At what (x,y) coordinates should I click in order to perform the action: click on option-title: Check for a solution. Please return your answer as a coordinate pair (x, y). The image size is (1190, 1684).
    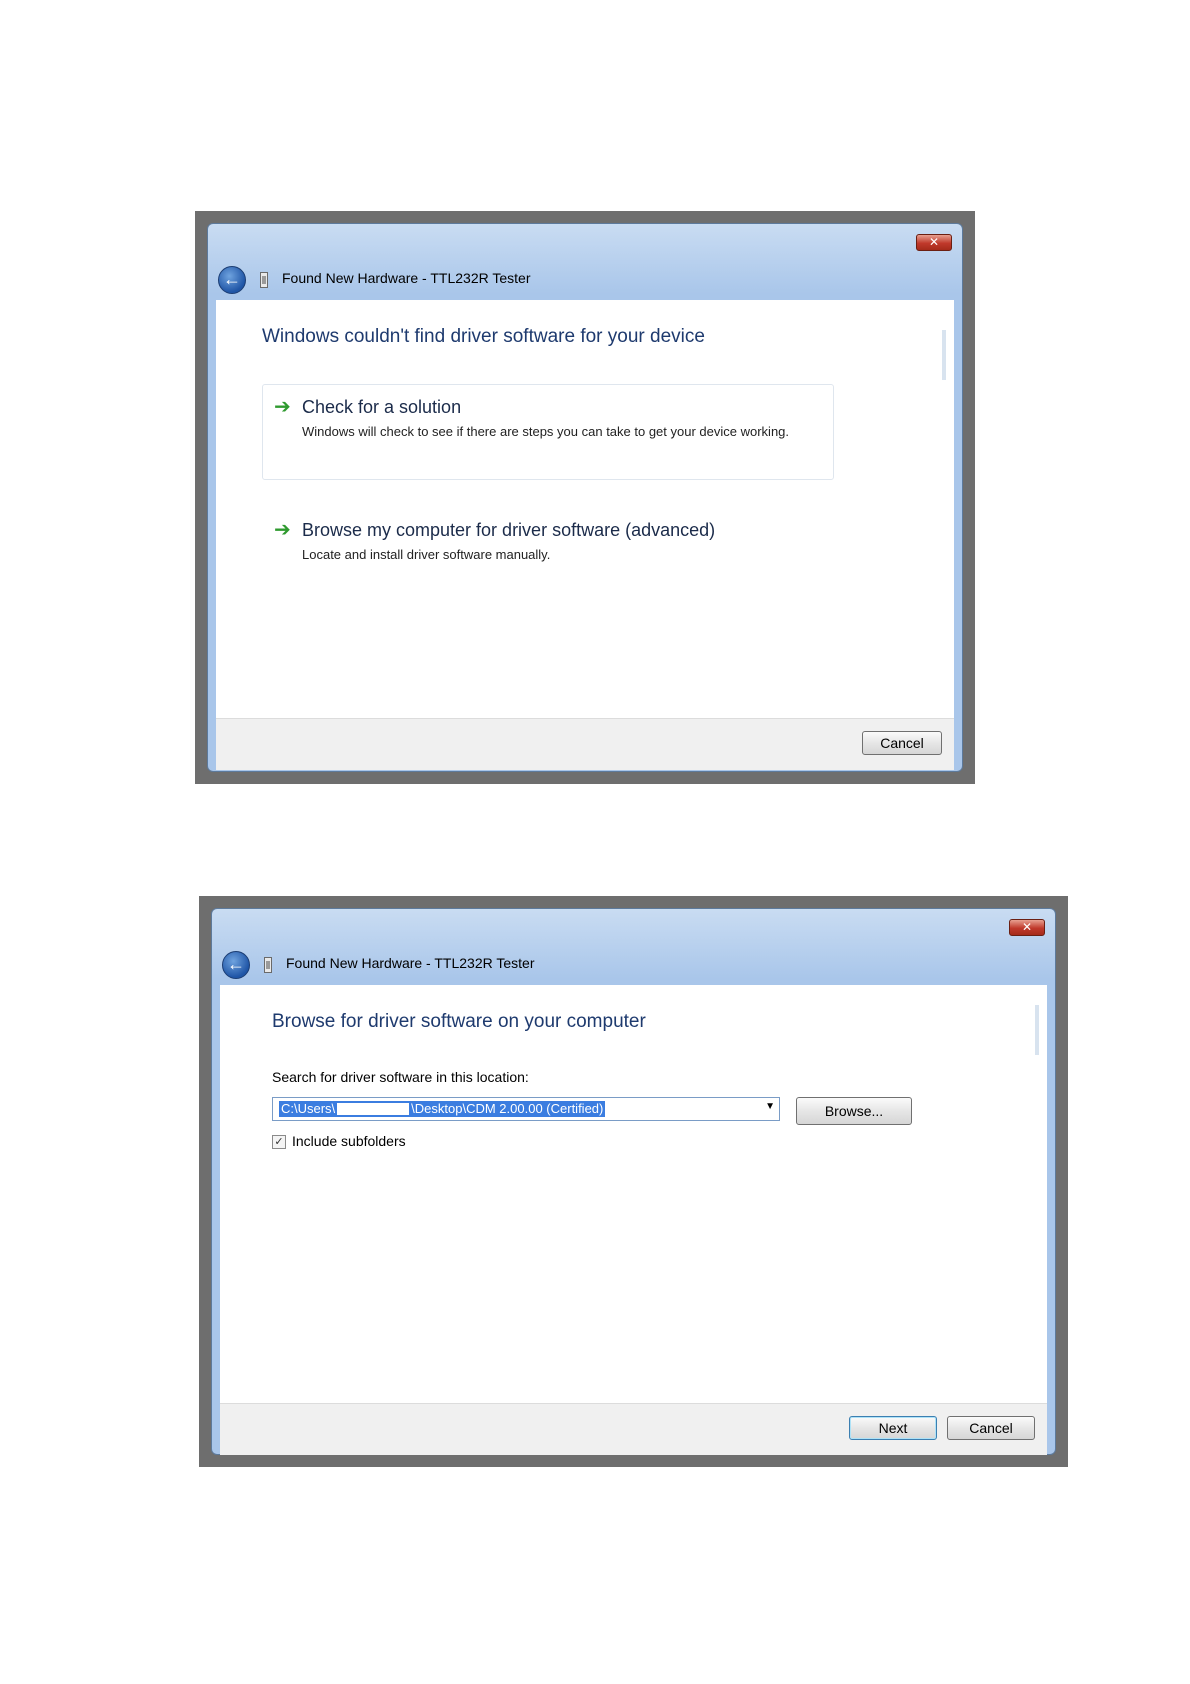
    Looking at the image, I should click on (382, 407).